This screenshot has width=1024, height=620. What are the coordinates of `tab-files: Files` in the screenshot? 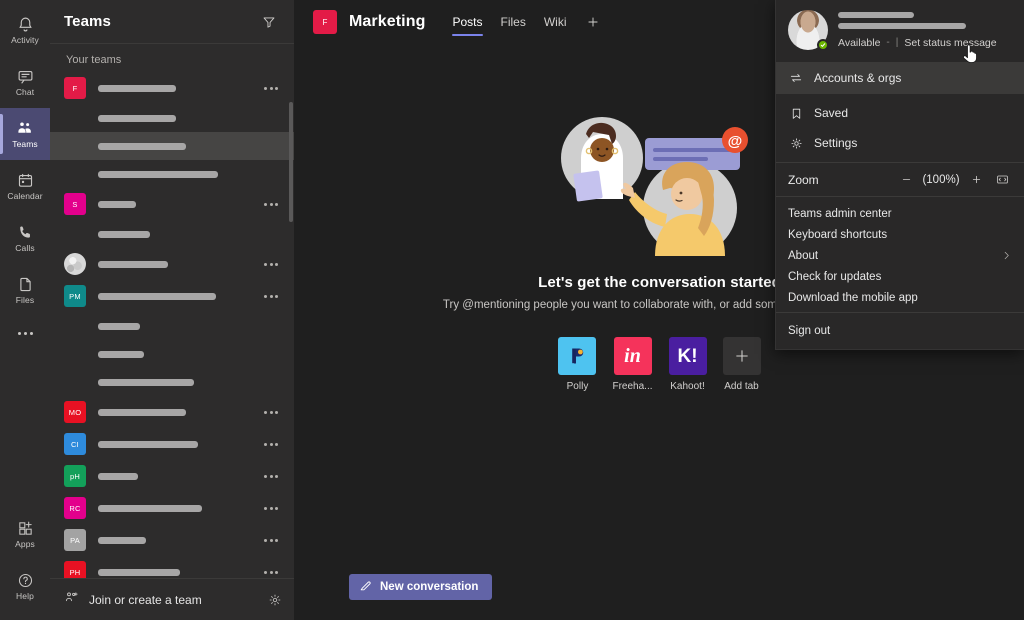 It's located at (513, 22).